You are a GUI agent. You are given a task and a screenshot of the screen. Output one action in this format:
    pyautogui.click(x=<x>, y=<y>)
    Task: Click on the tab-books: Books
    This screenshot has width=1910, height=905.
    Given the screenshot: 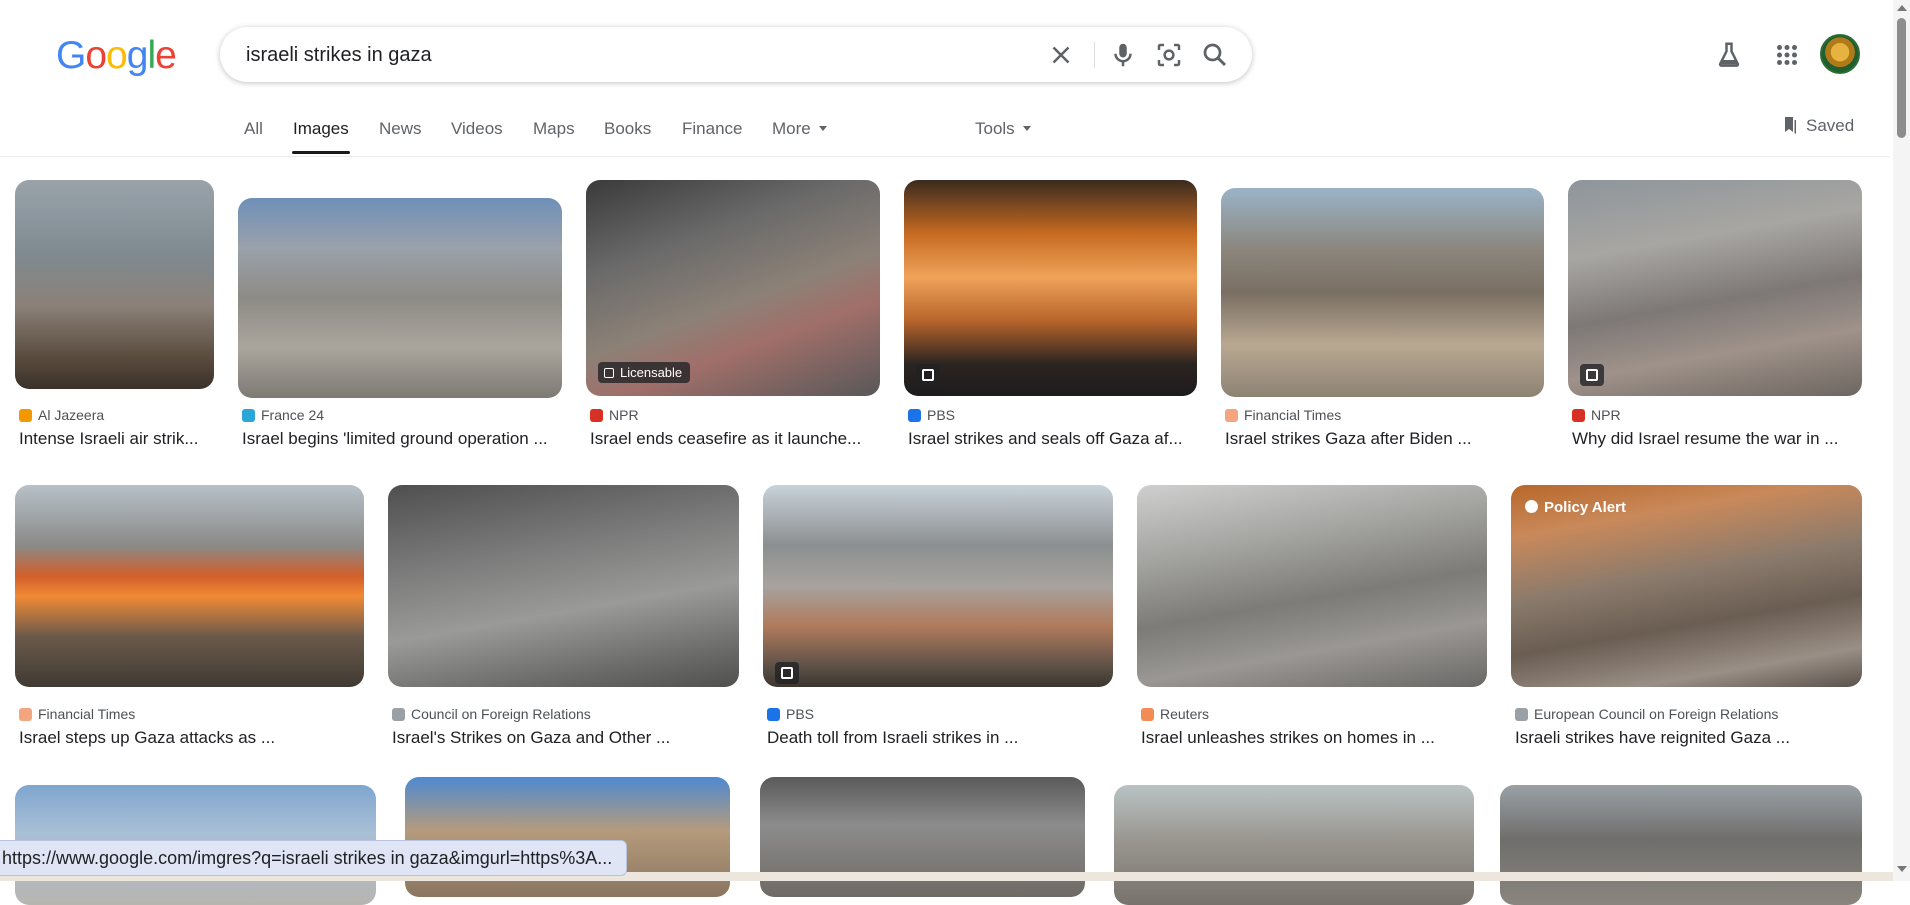 What is the action you would take?
    pyautogui.click(x=627, y=129)
    